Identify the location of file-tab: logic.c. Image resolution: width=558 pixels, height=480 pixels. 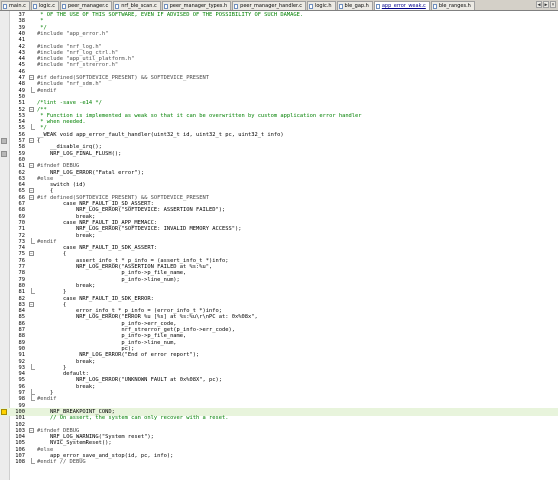
(44, 5).